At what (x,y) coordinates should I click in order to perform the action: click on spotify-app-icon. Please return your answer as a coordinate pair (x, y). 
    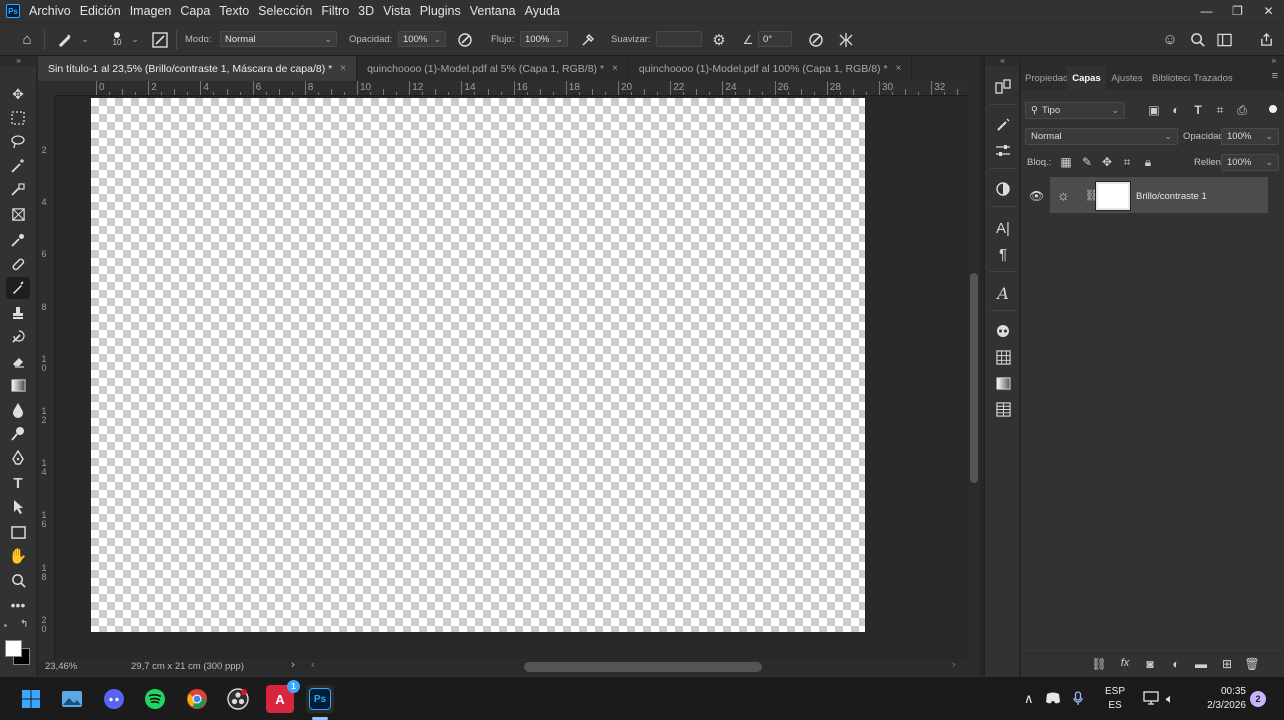
    Looking at the image, I should click on (155, 699).